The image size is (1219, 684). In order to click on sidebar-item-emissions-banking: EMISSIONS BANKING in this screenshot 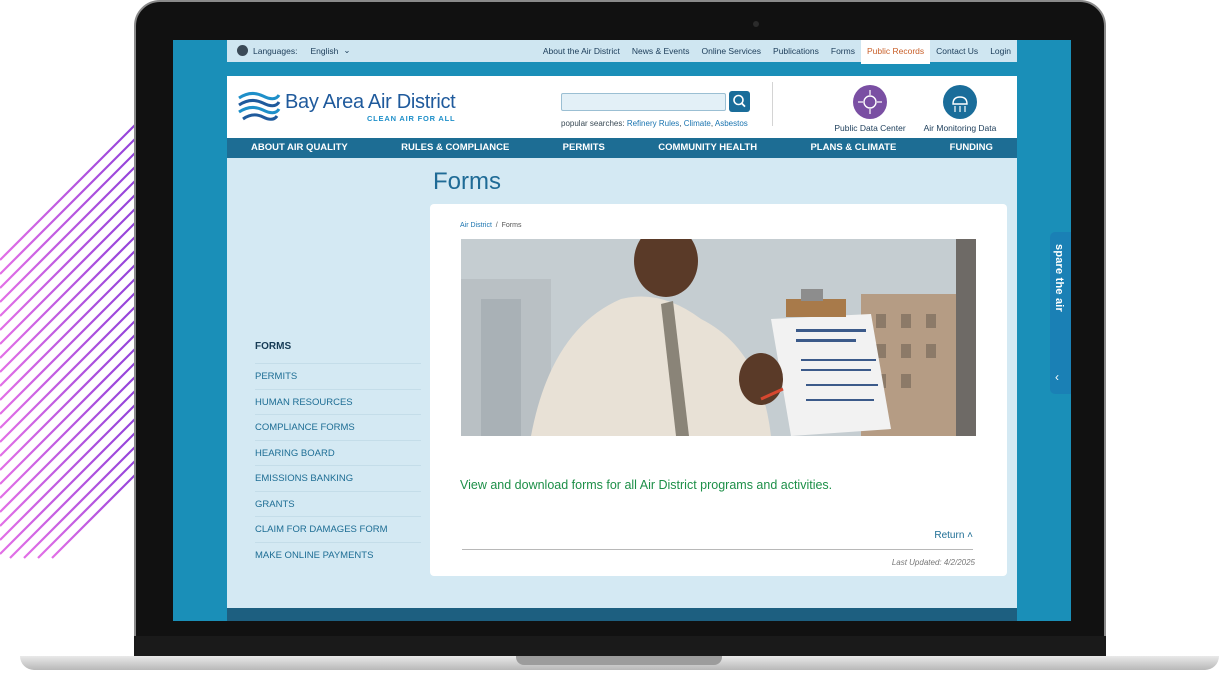, I will do `click(338, 479)`.